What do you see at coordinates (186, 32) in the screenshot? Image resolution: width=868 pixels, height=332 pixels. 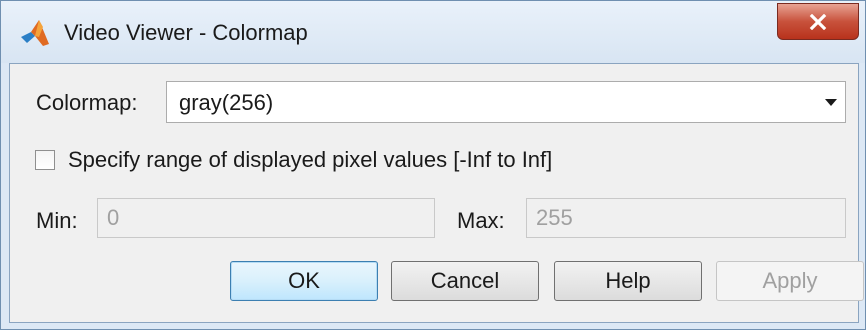 I see `window-title: Video Viewer - Colormap` at bounding box center [186, 32].